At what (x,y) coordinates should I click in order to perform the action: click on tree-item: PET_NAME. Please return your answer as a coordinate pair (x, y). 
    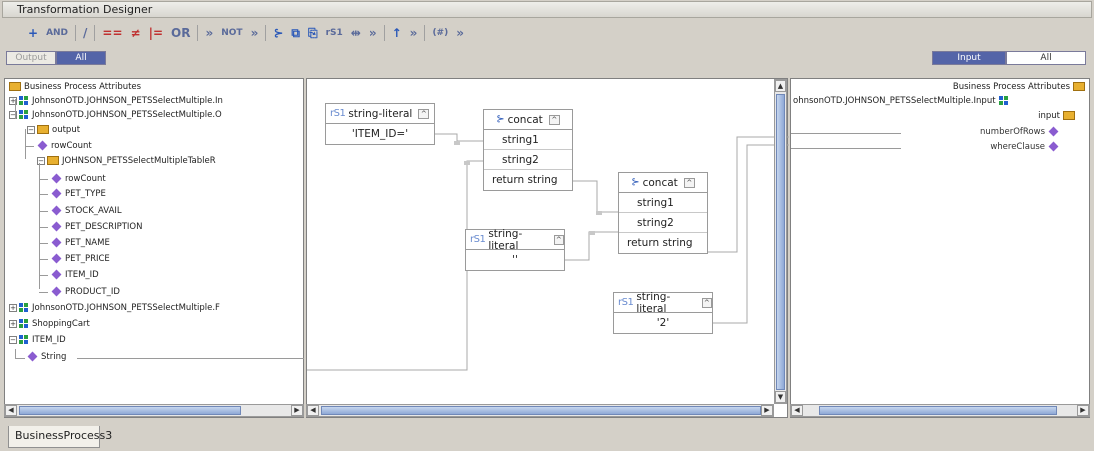
    Looking at the image, I should click on (80, 243).